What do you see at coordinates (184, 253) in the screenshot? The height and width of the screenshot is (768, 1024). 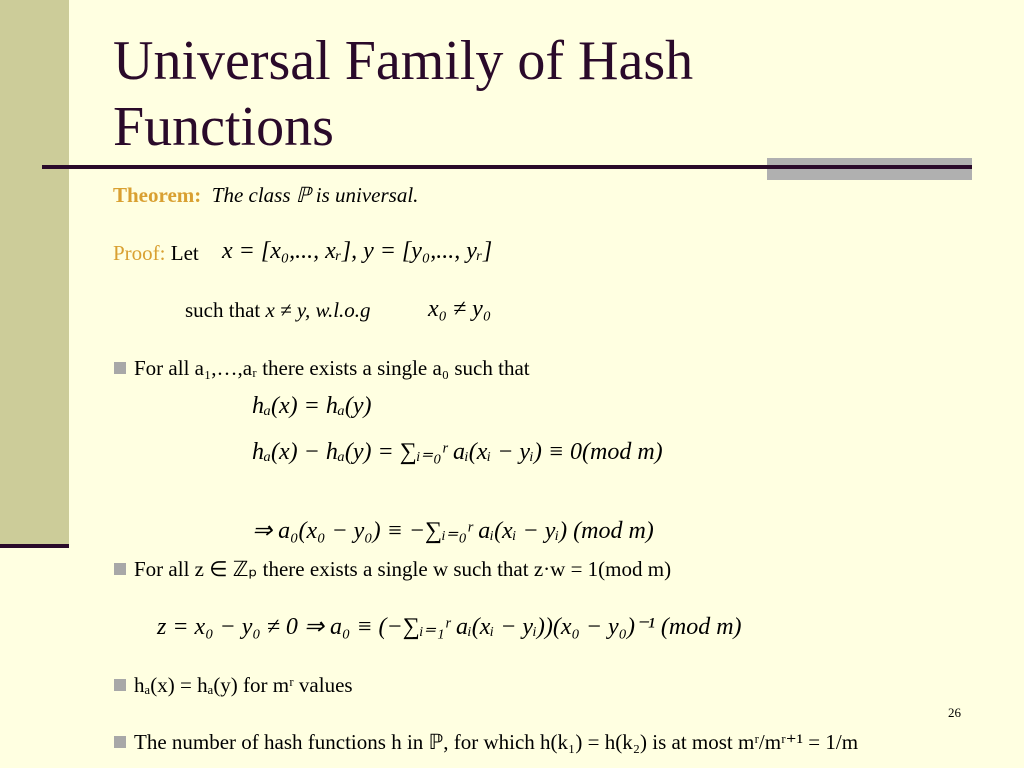 I see `proof-let: Let` at bounding box center [184, 253].